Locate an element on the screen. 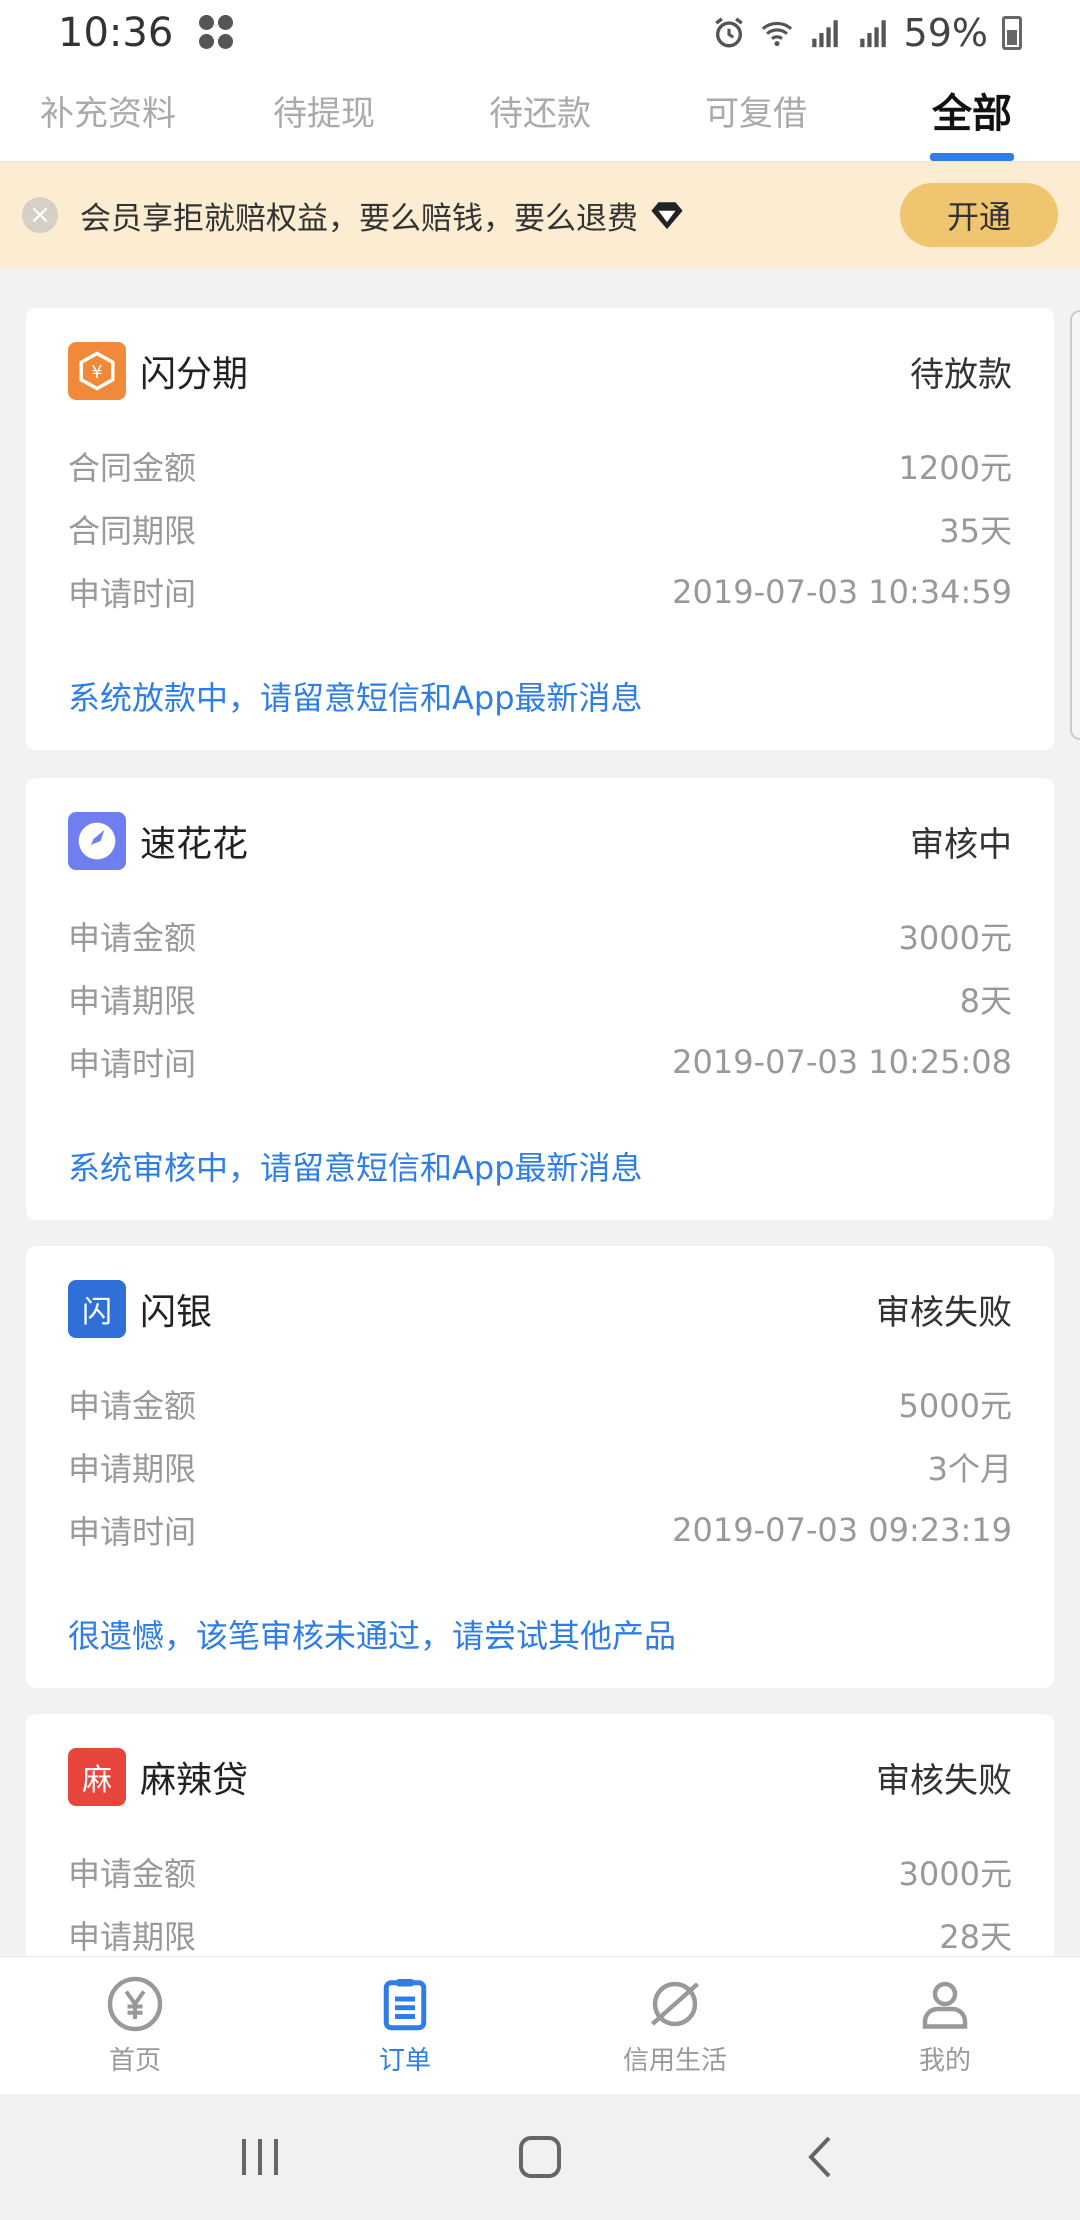 This screenshot has width=1080, height=2220. row-value: 35天 is located at coordinates (975, 530).